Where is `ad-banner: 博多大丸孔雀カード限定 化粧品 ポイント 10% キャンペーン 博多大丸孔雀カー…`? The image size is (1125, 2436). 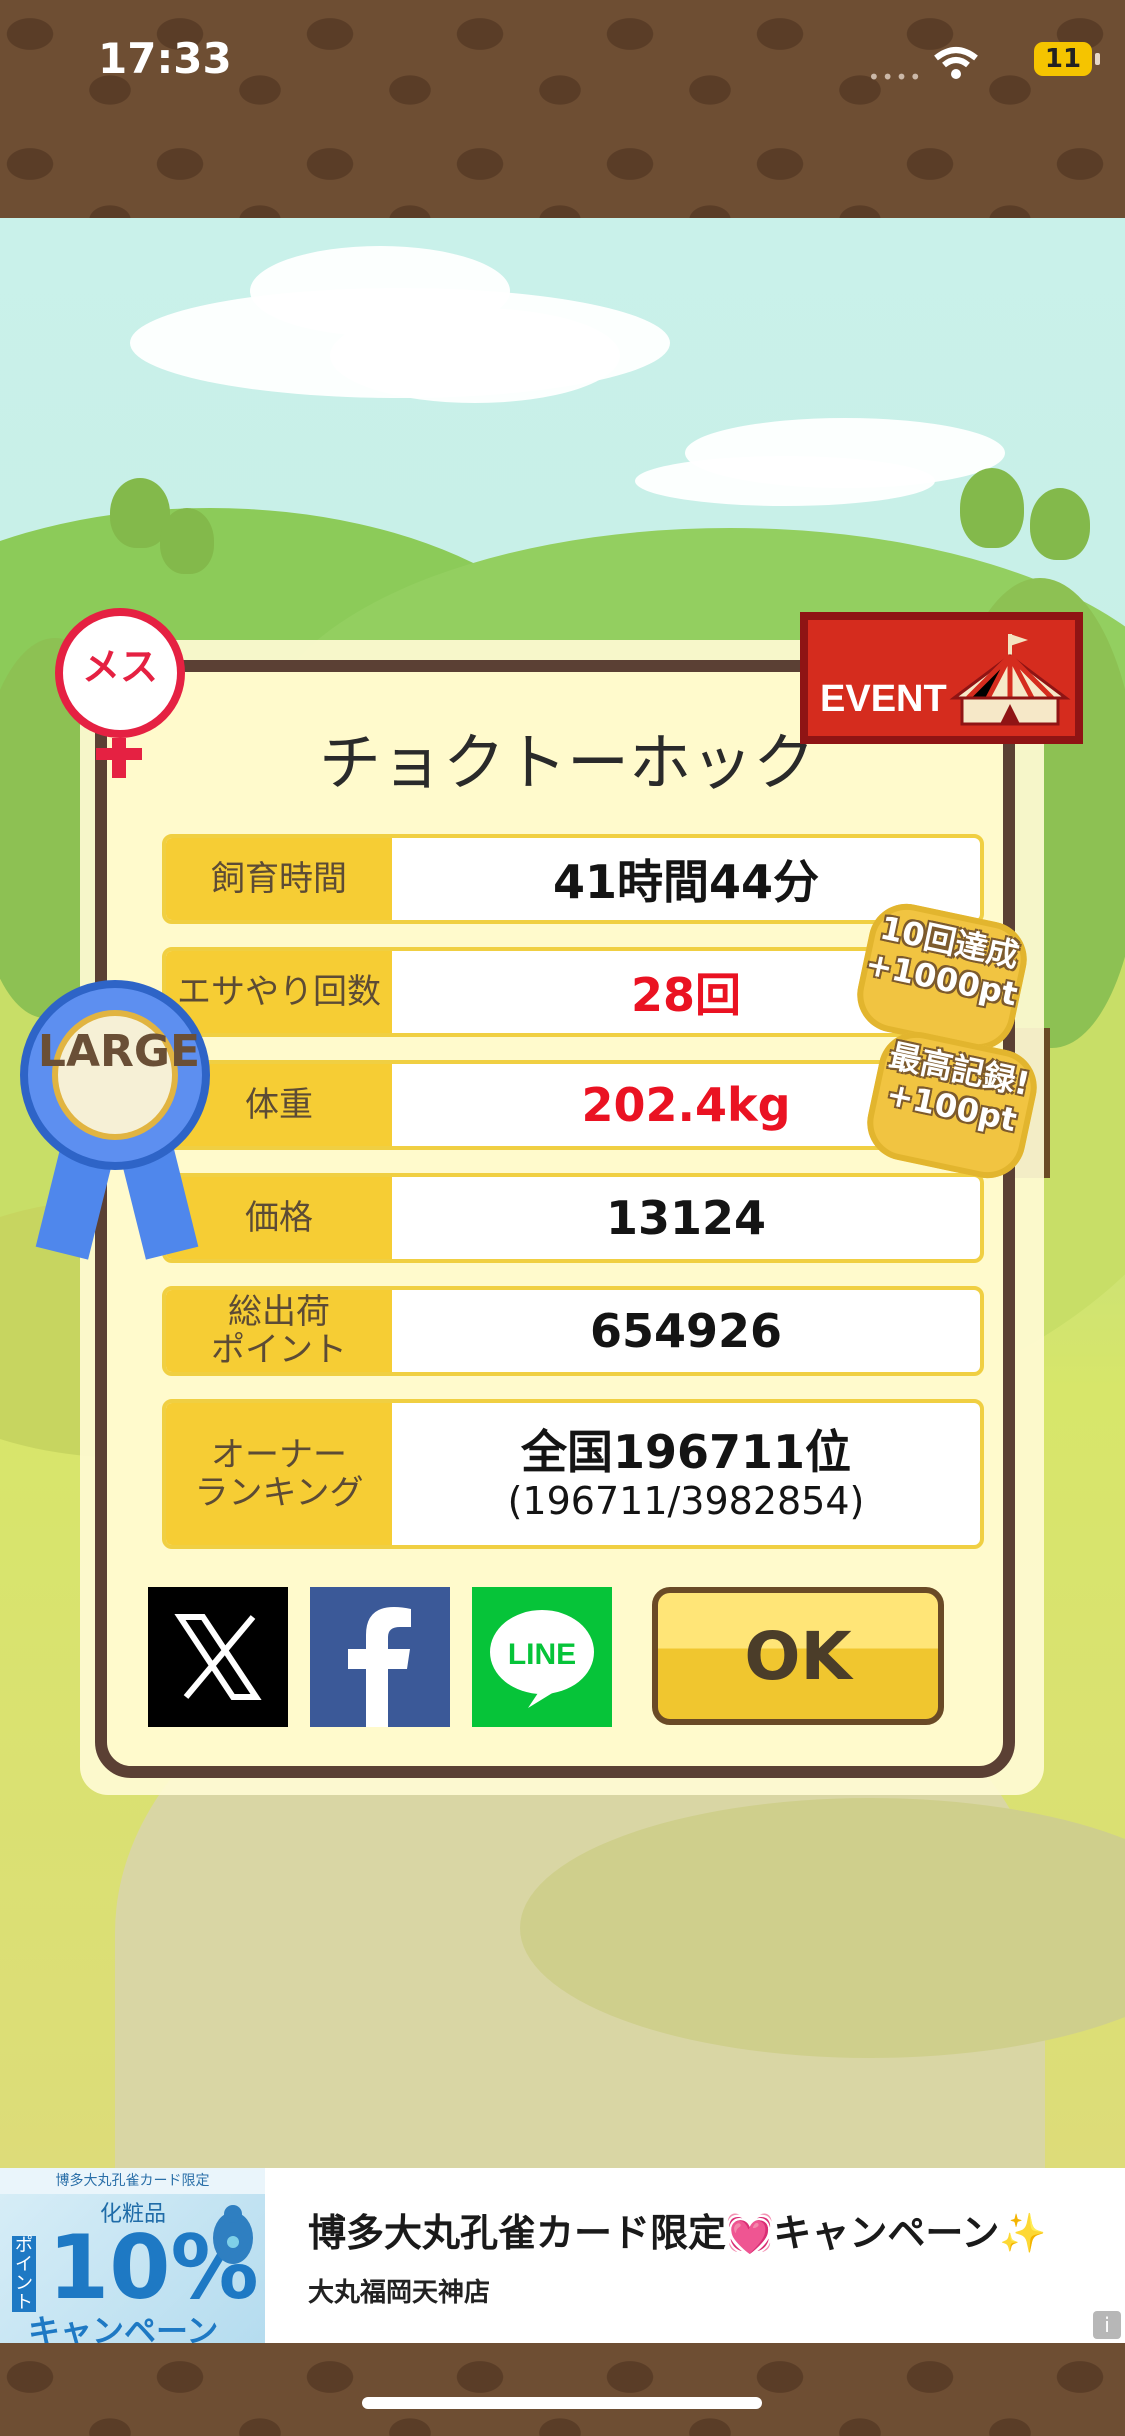
ad-banner: 博多大丸孔雀カード限定 化粧品 ポイント 10% キャンペーン 博多大丸孔雀カー… is located at coordinates (562, 2255).